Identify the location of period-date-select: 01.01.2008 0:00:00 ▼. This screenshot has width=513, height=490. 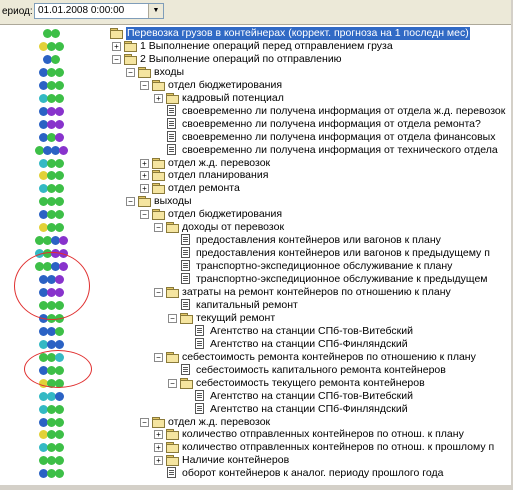
(99, 11).